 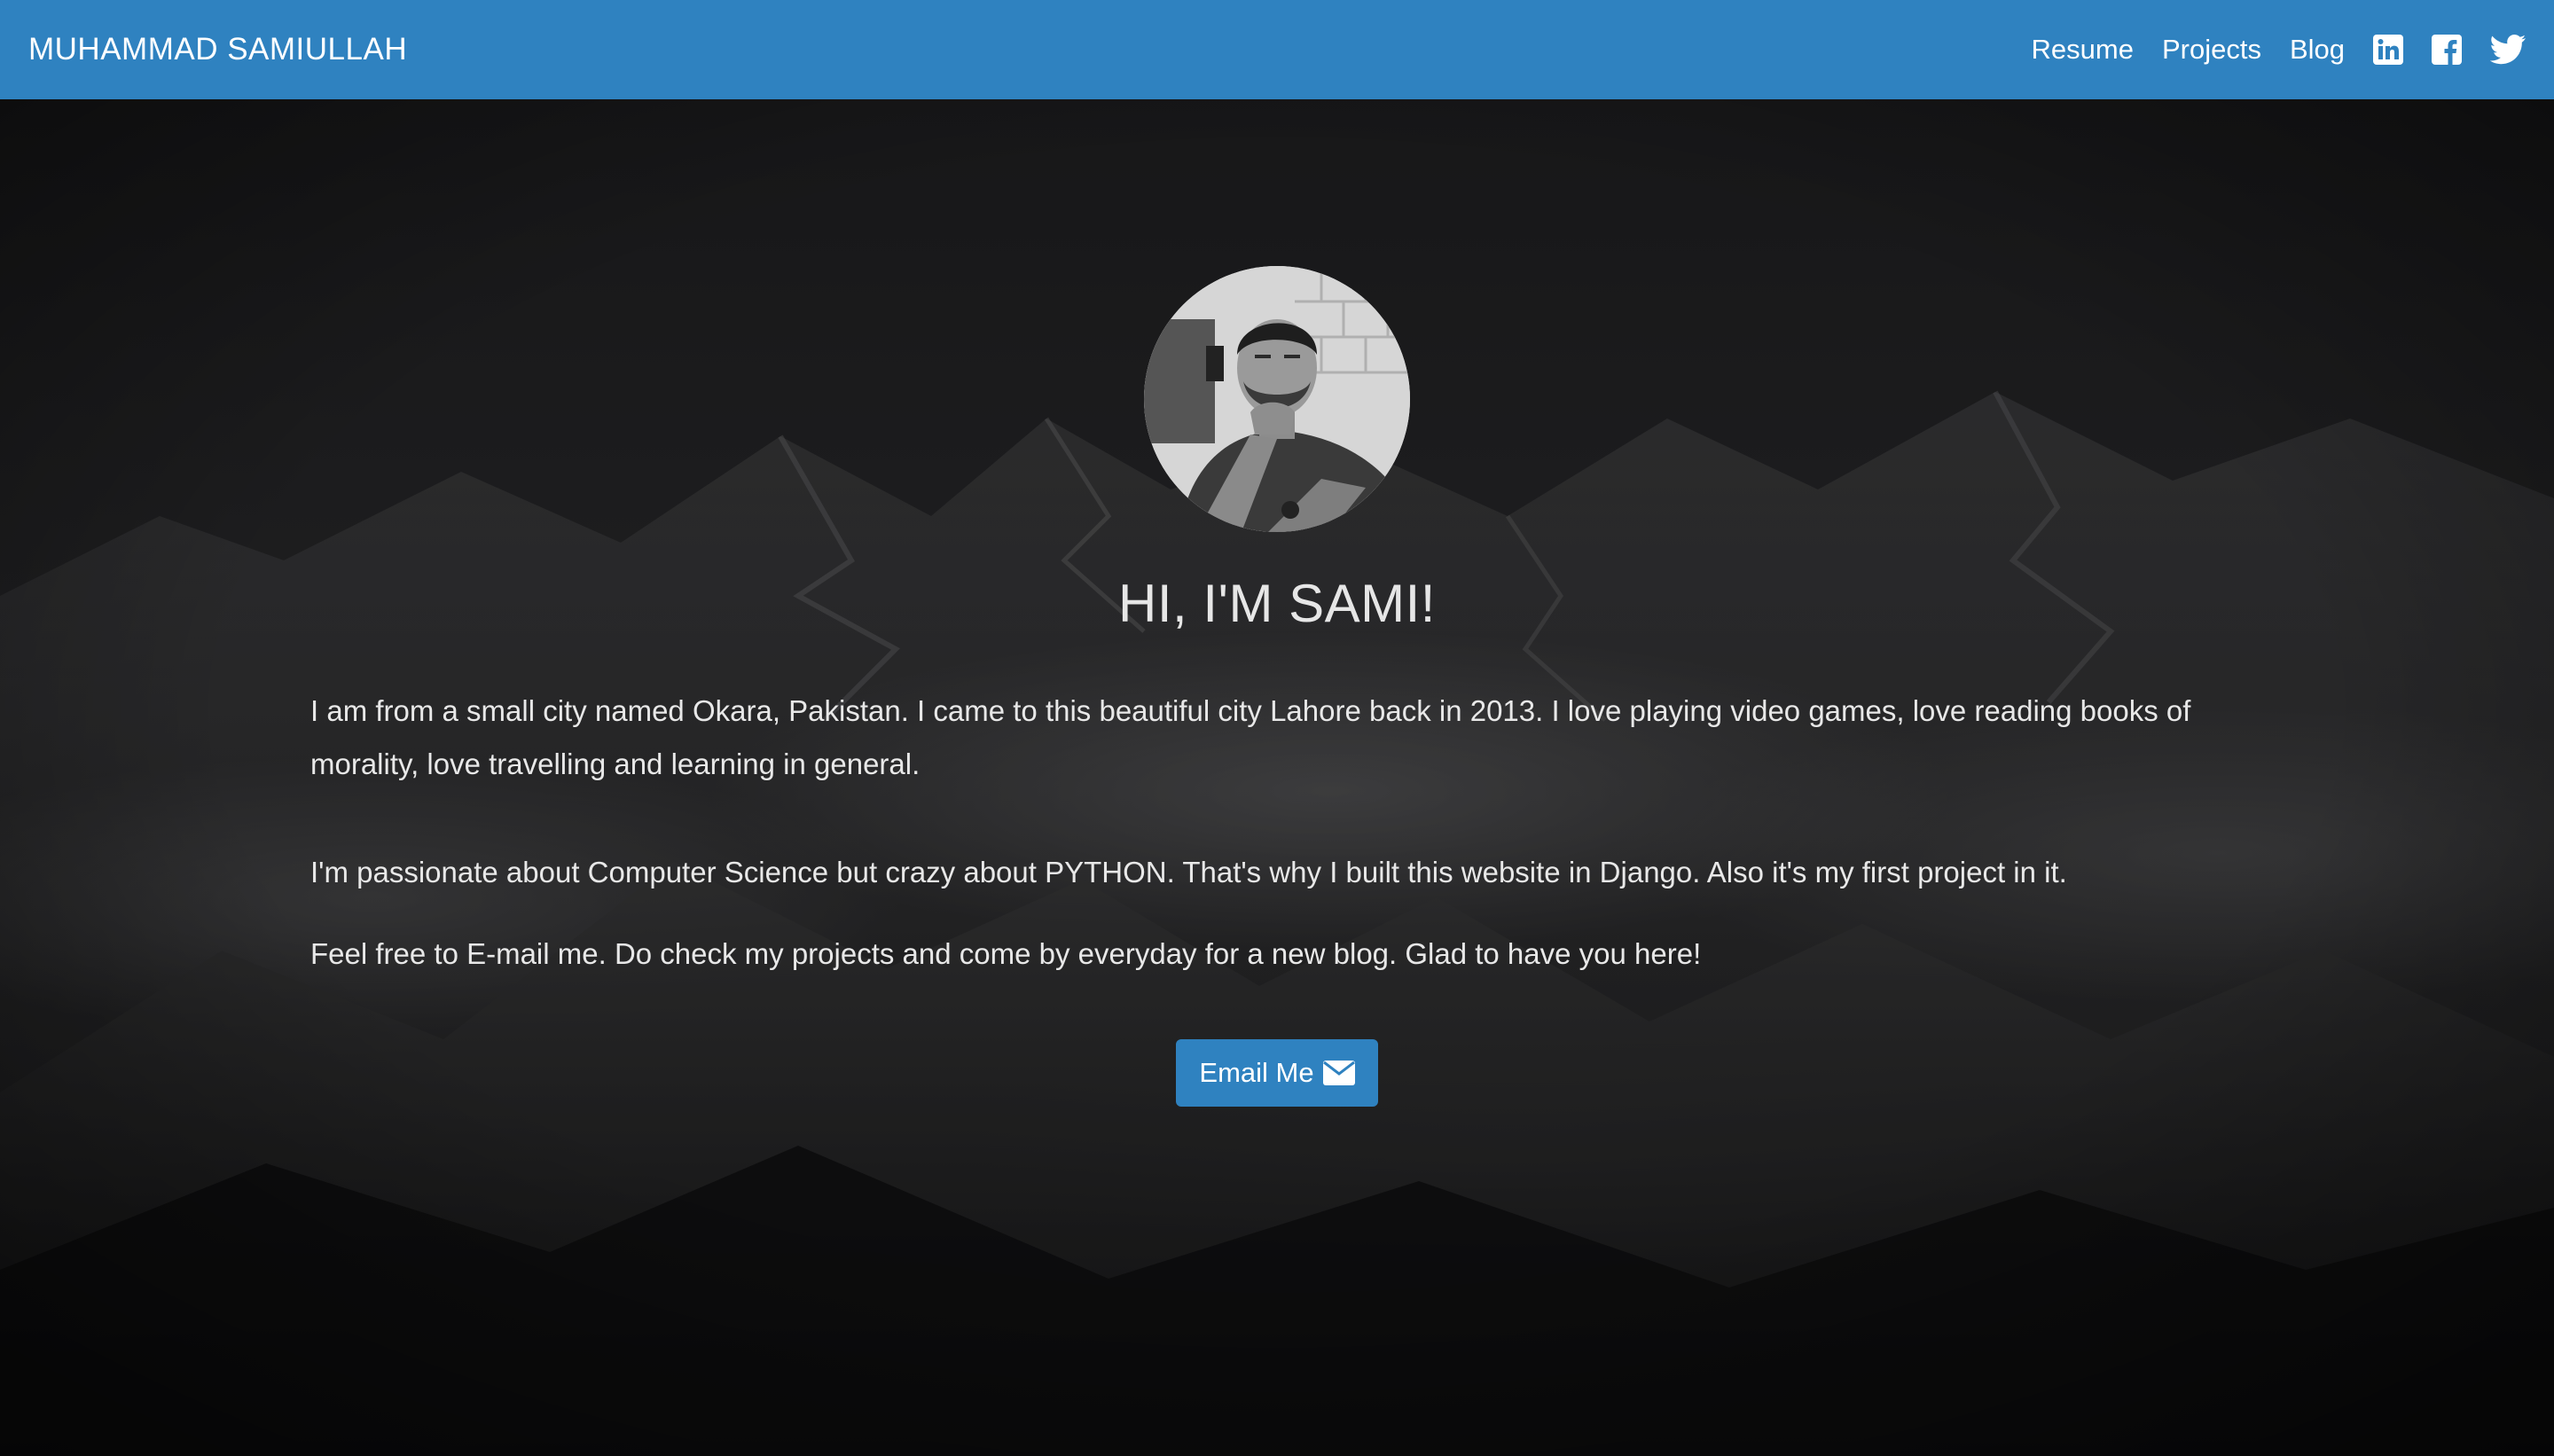 I want to click on nav-links: Resume Projects Blog, so click(x=2264, y=49).